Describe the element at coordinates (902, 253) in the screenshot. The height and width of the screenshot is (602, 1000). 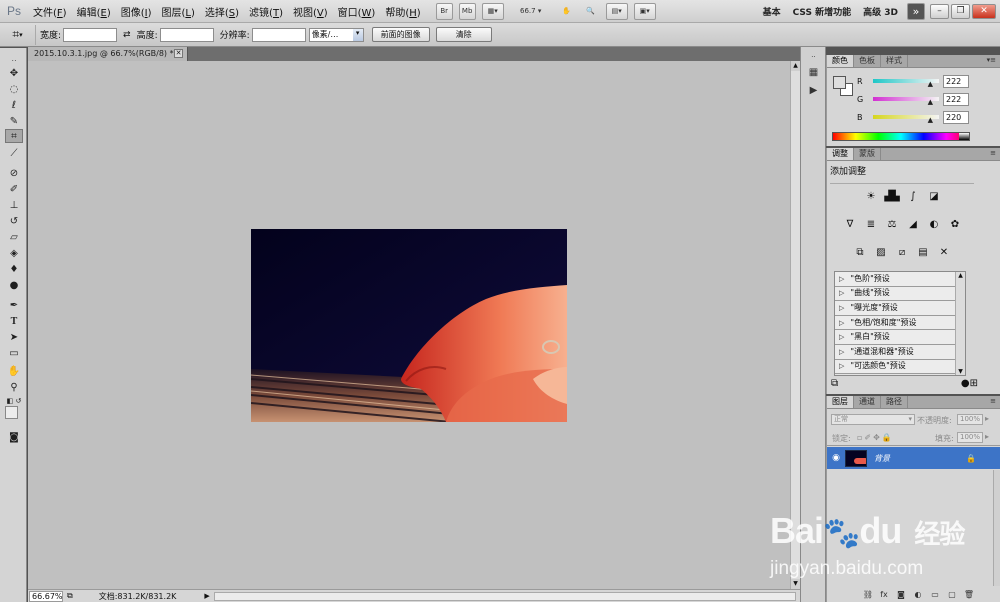
I see `adjustment-type-icon: ⧄` at that location.